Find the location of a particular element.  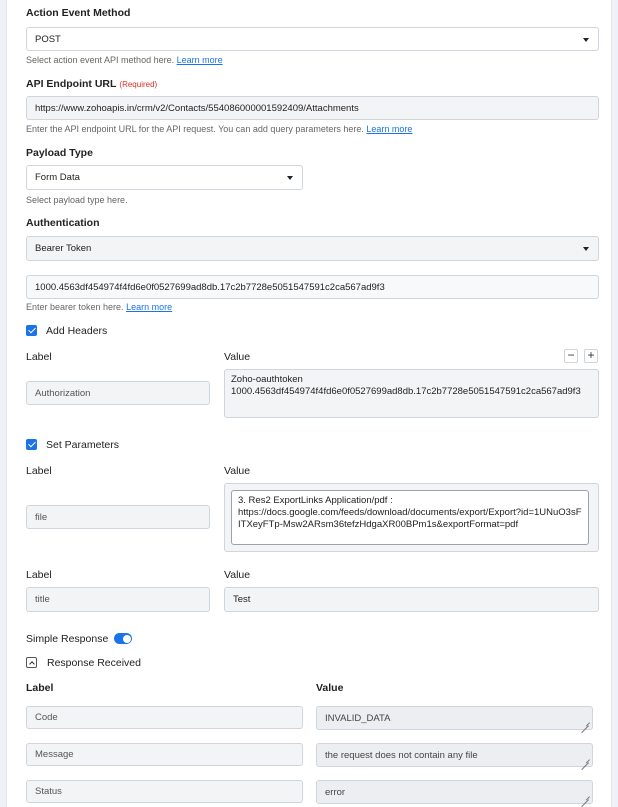

header-label-input: Authorization is located at coordinates (118, 393).